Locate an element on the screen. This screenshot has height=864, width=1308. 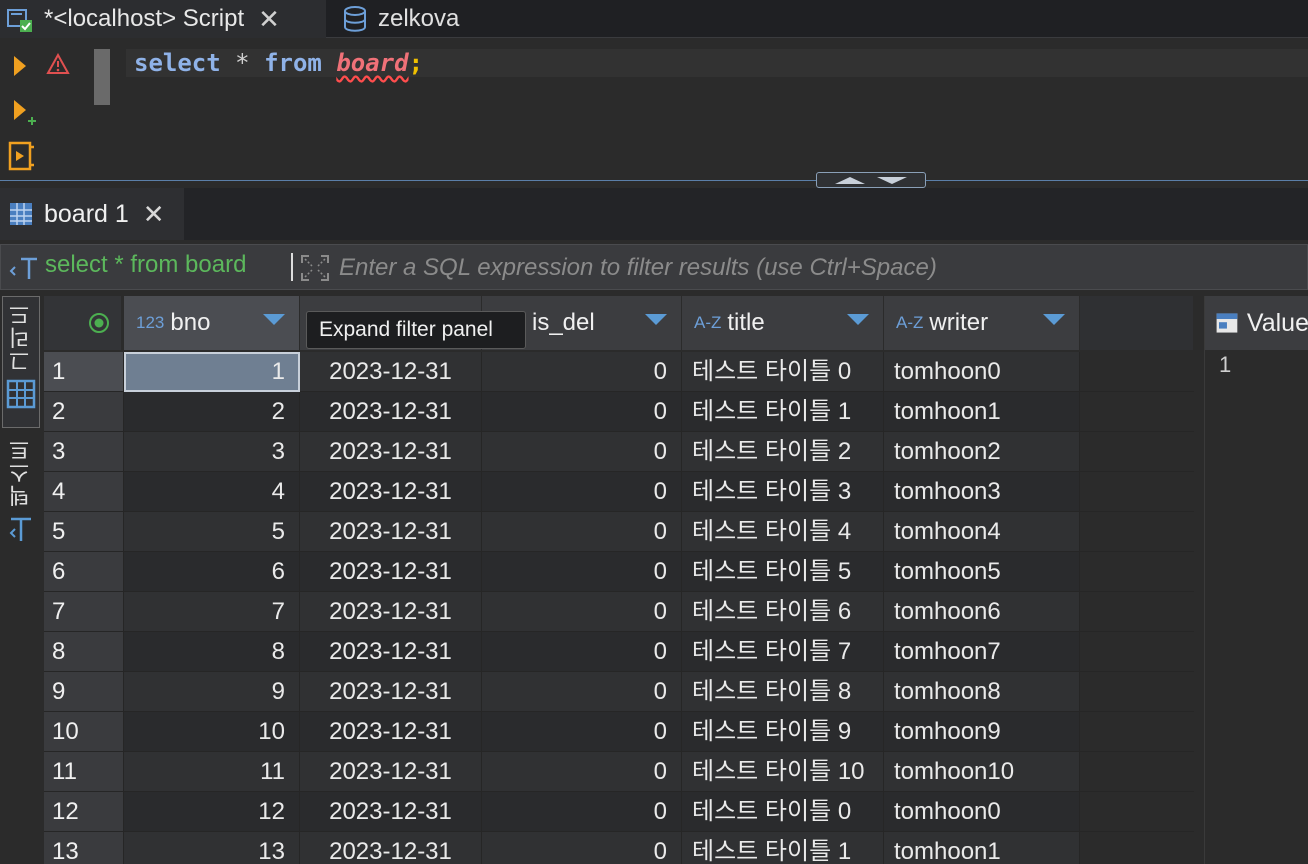
cell-bno: 13 is located at coordinates (212, 848).